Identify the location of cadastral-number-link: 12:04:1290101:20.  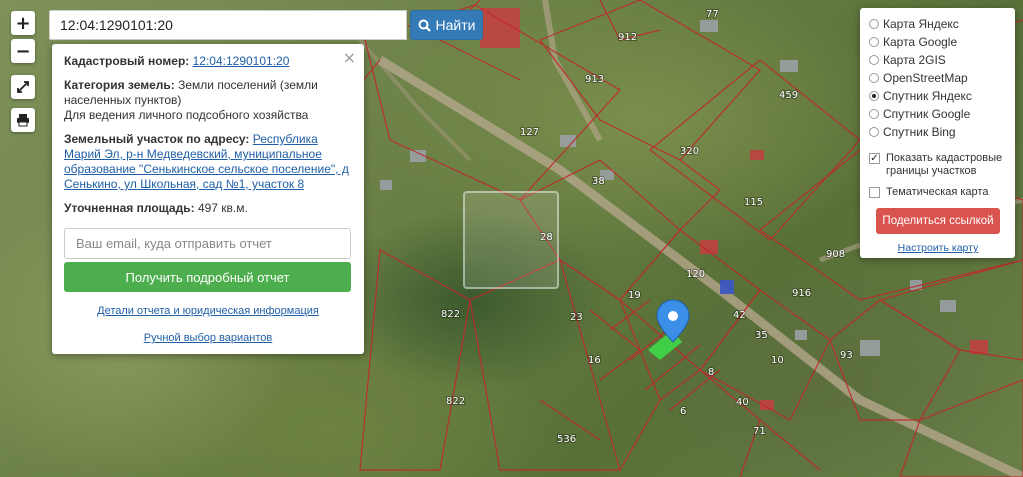
(241, 61).